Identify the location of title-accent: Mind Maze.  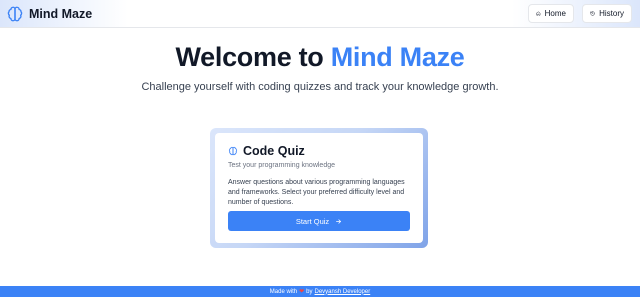
(397, 57).